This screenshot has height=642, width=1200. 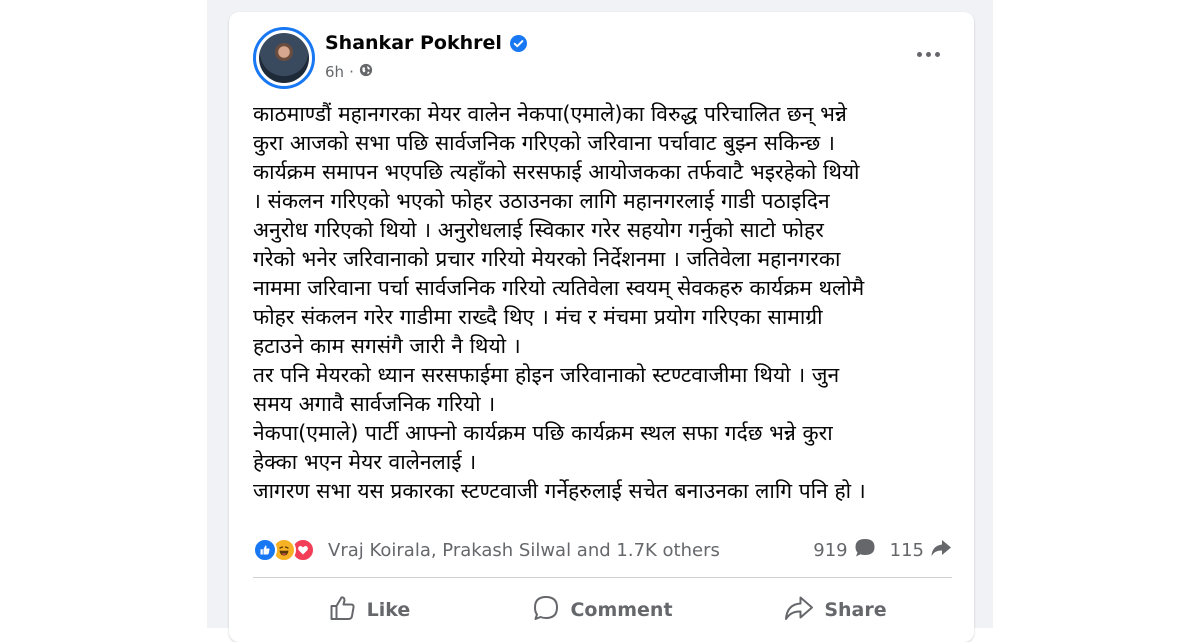 I want to click on post-text-line: हेक्का भएन मेयर वालेनलाई ।, so click(x=365, y=462).